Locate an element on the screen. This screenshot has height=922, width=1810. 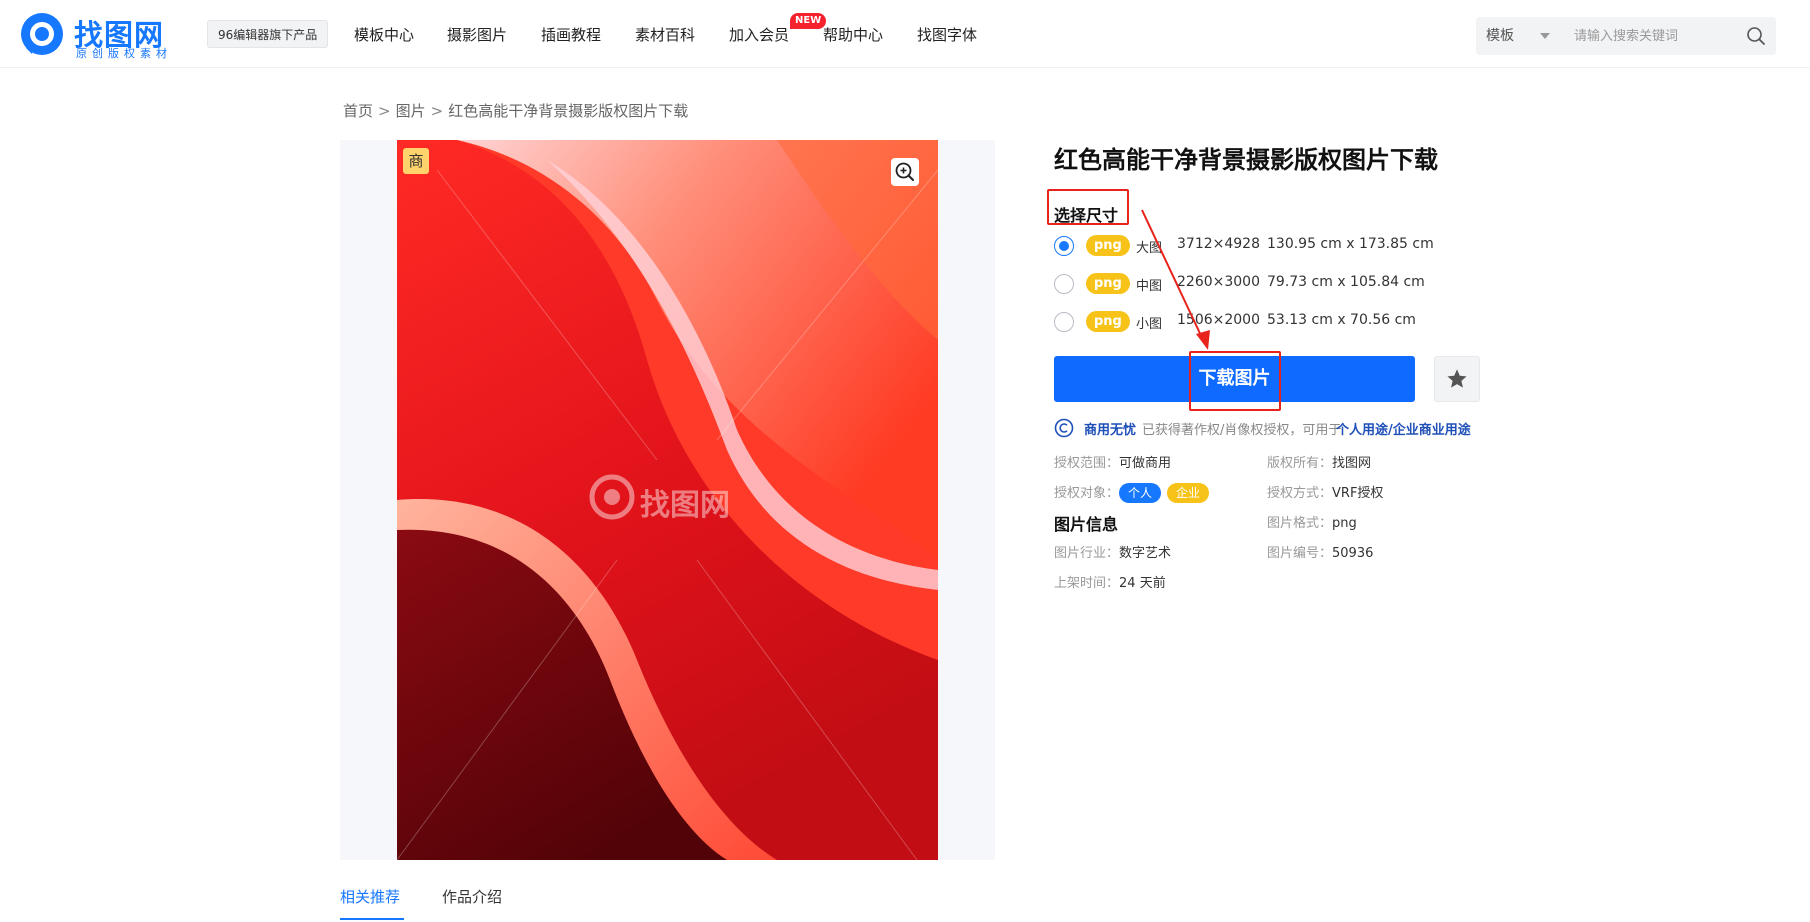
meta-method: 授权方式：VRF授权 is located at coordinates (1325, 491).